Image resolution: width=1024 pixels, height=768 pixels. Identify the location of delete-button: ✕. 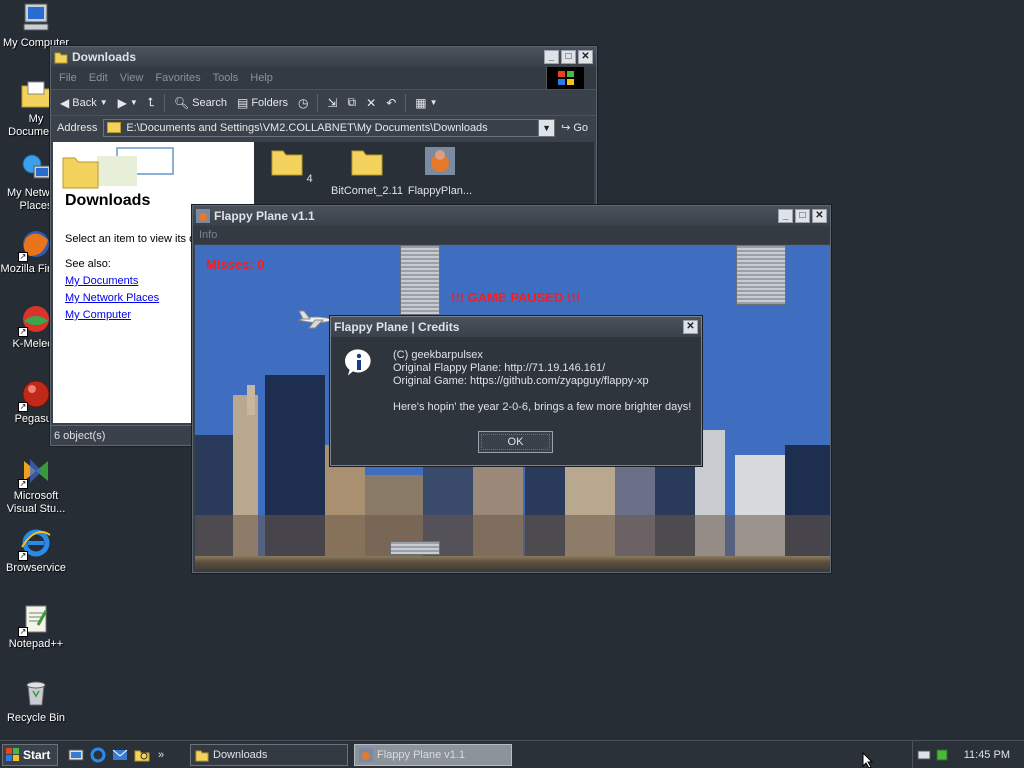
(371, 103).